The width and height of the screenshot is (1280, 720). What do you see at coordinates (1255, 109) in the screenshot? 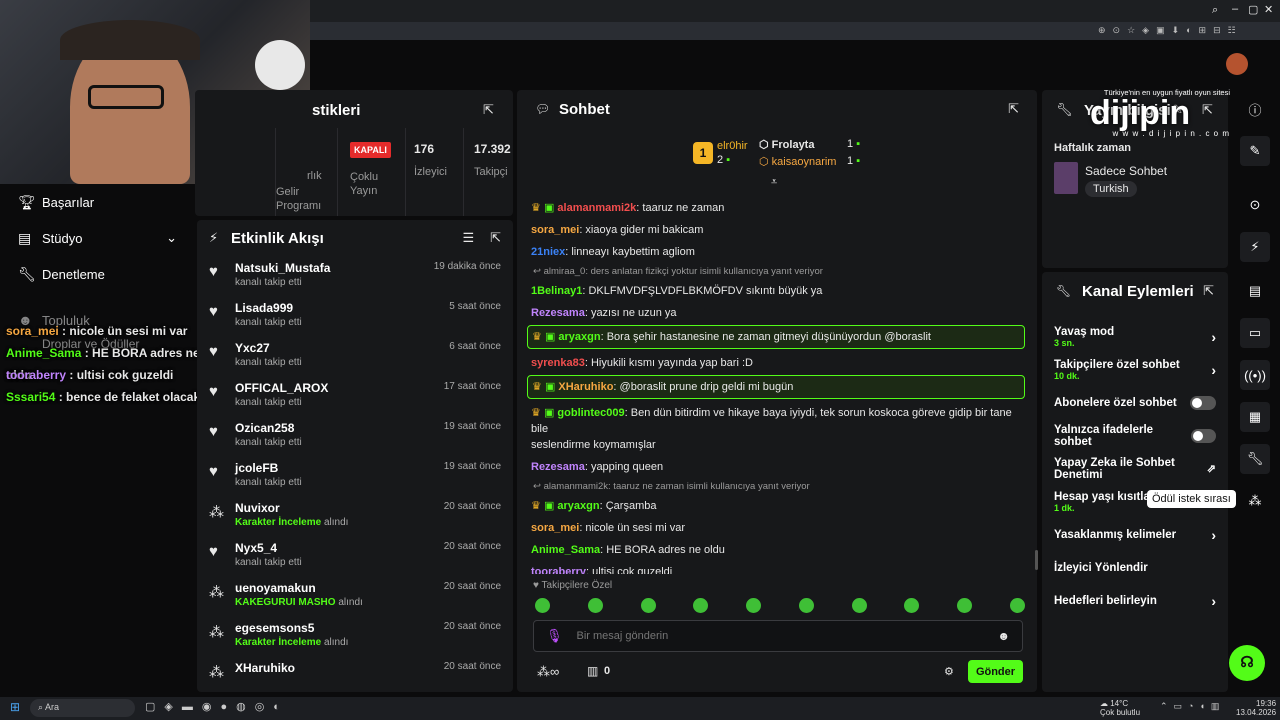
I see `info-icon: ⓘ` at bounding box center [1255, 109].